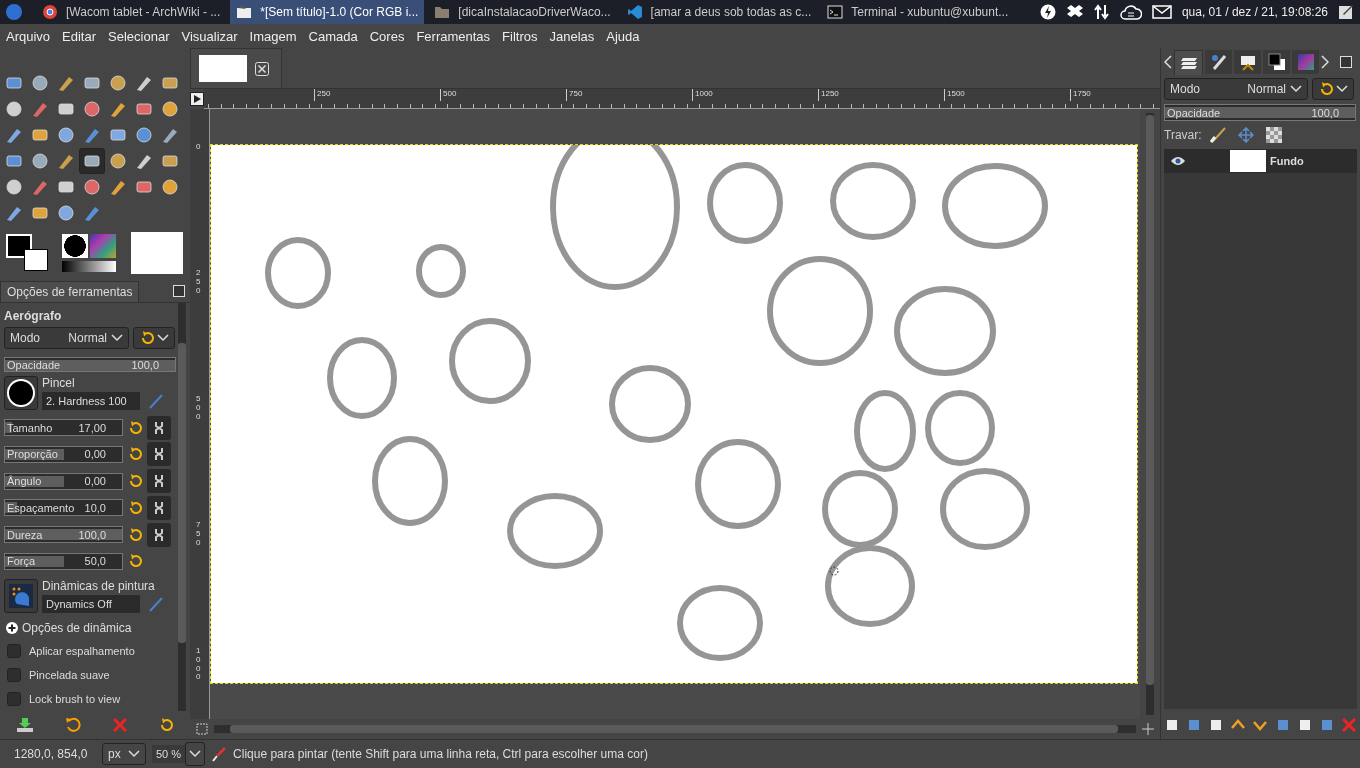 The height and width of the screenshot is (768, 1360). What do you see at coordinates (79, 36) in the screenshot?
I see `menu-item: Editar` at bounding box center [79, 36].